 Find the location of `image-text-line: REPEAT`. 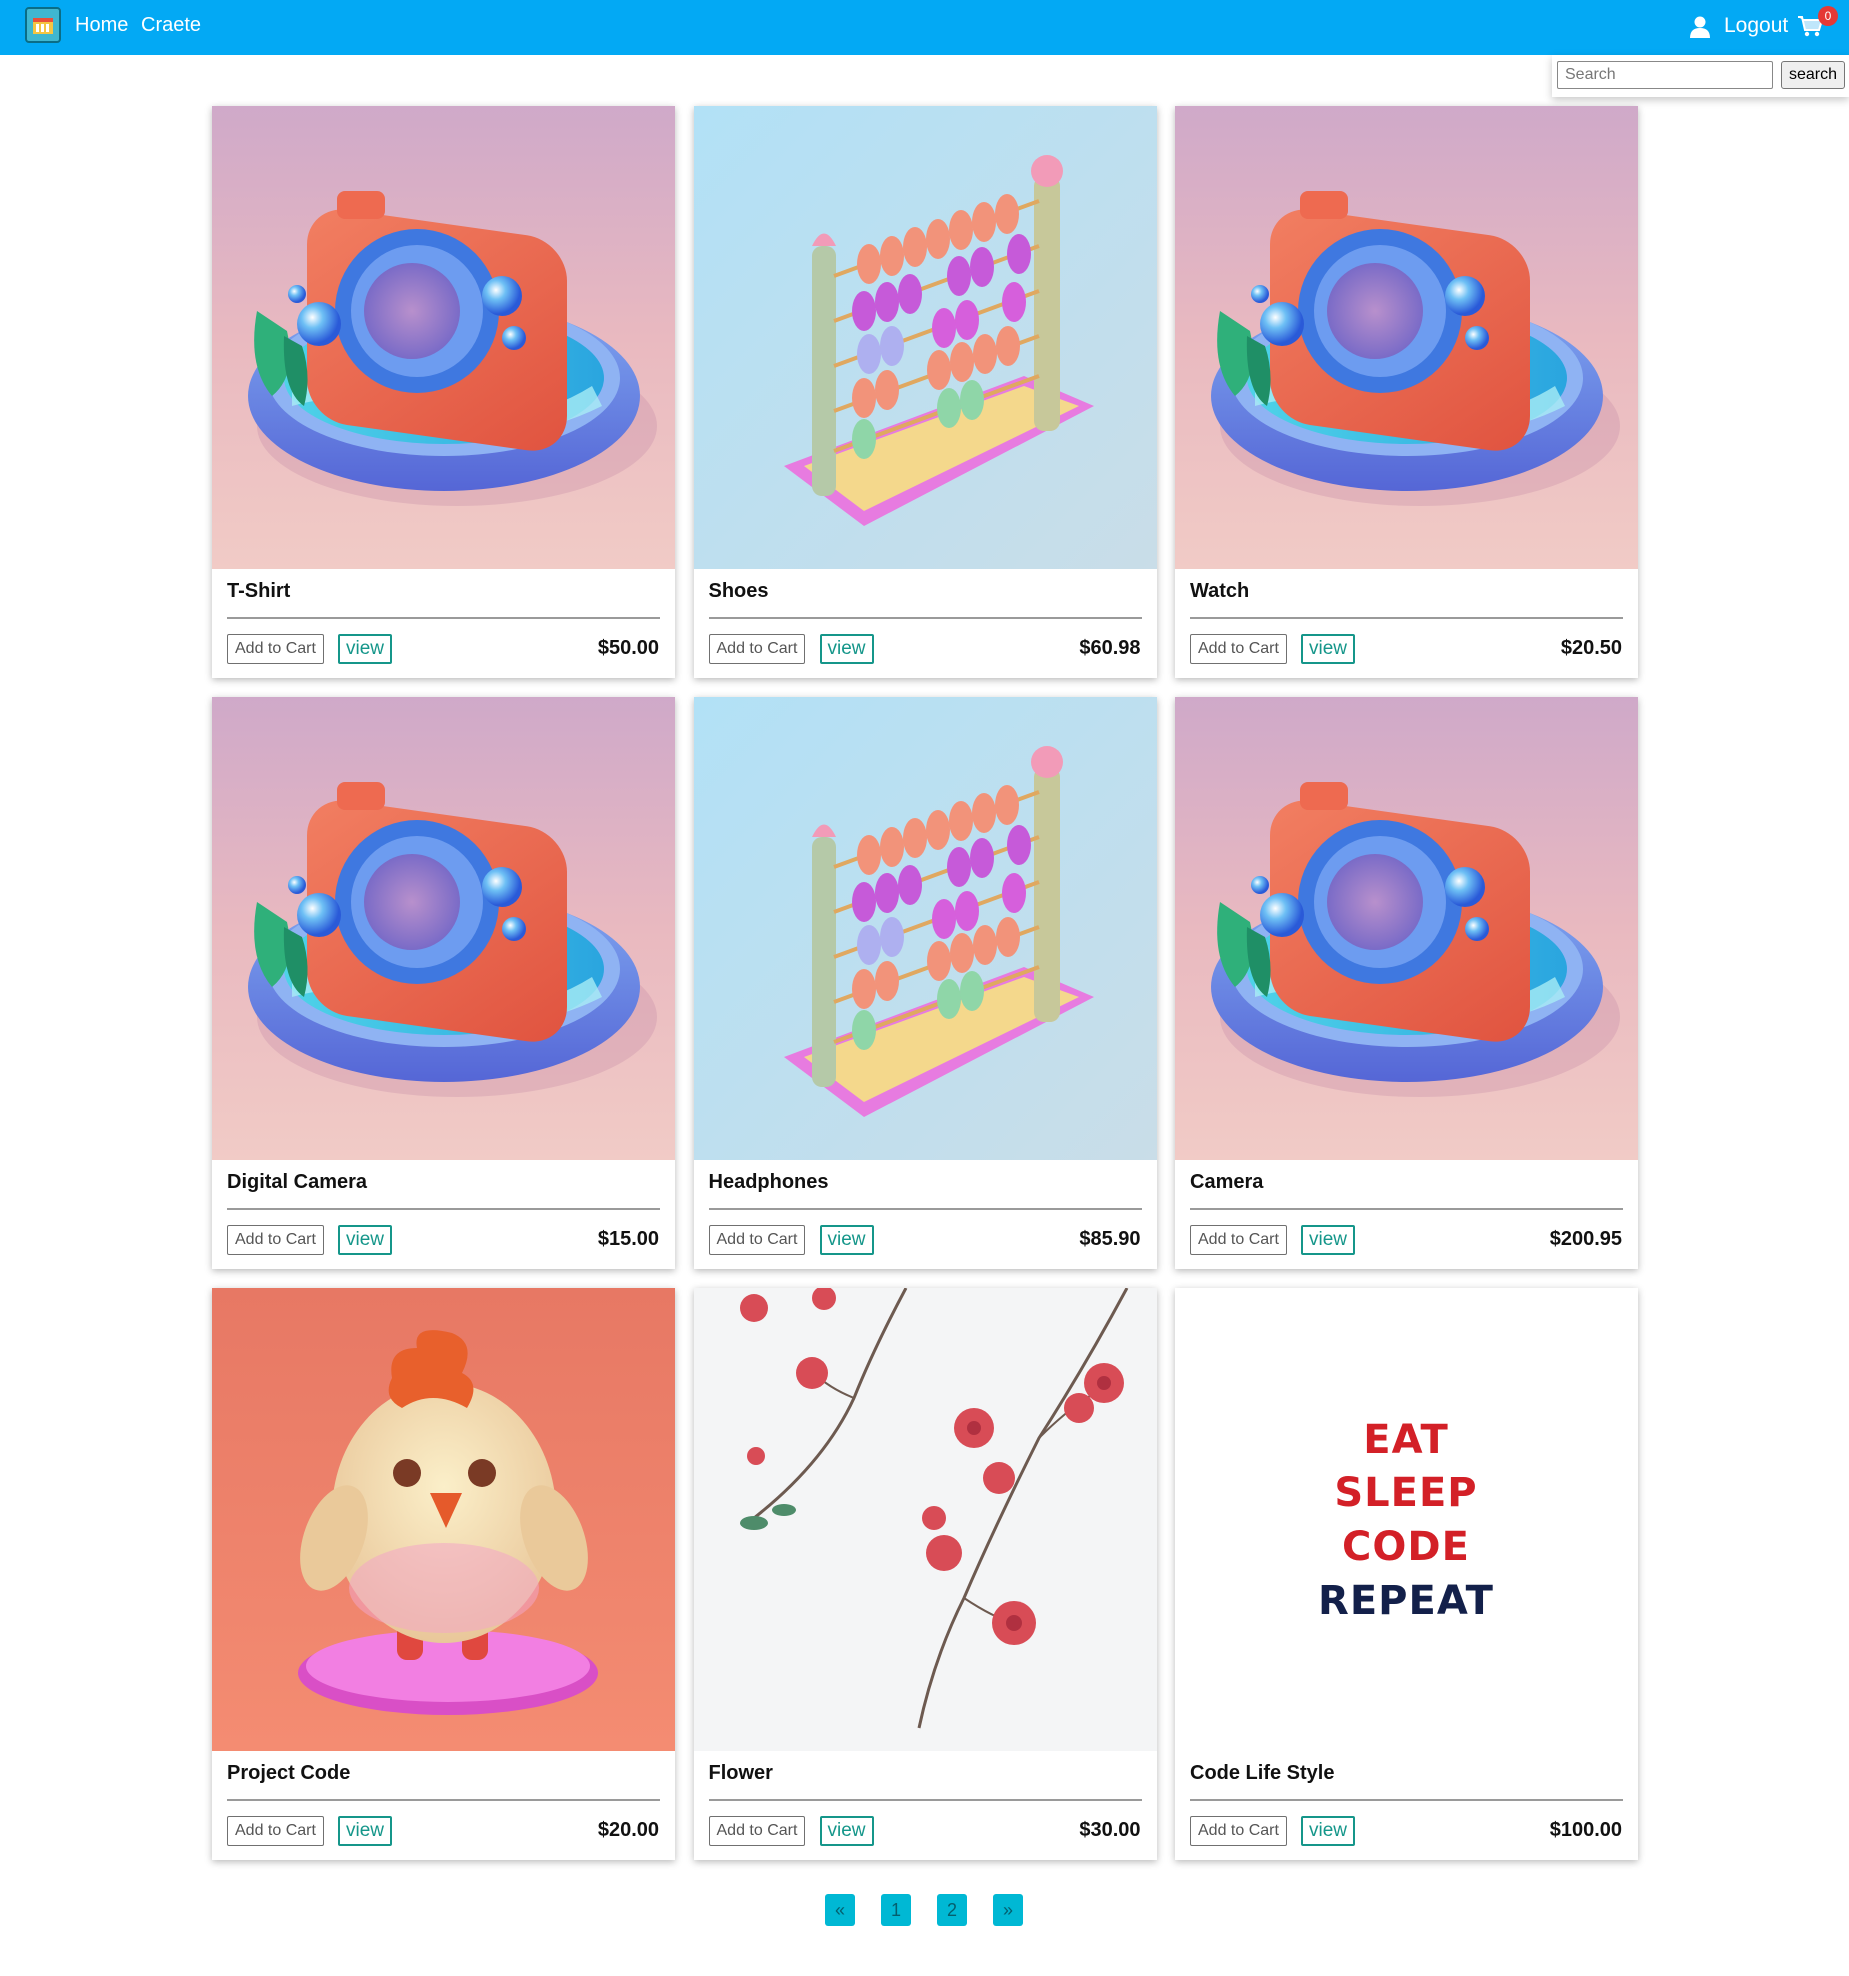

image-text-line: REPEAT is located at coordinates (1406, 1601).